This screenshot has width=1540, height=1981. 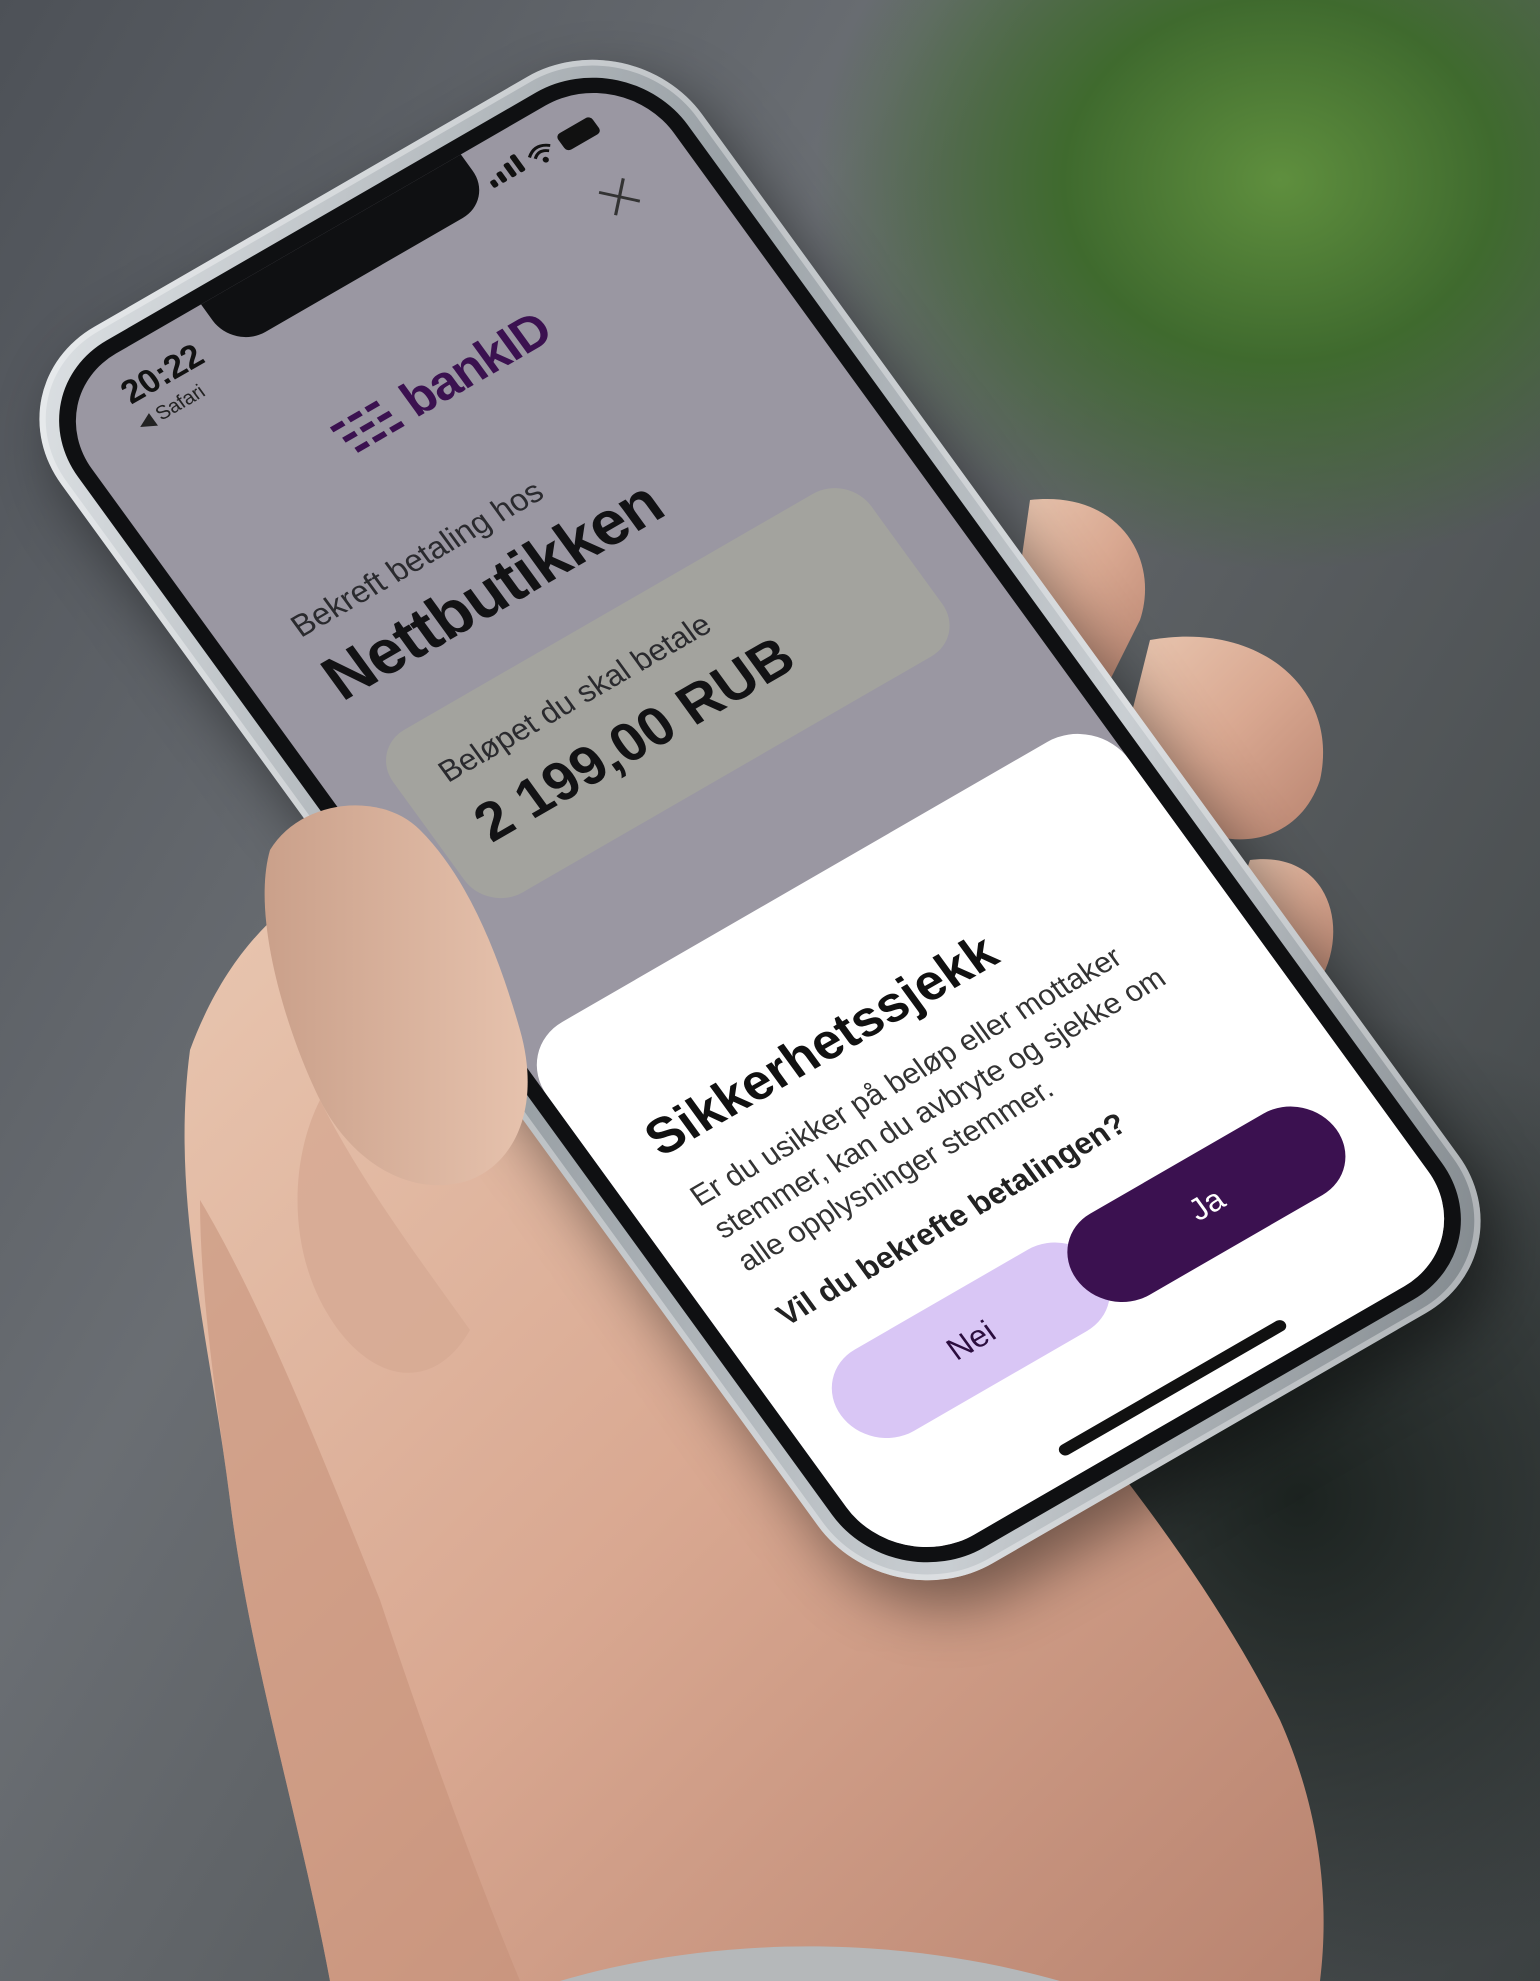 What do you see at coordinates (578, 133) in the screenshot?
I see `battery-icon` at bounding box center [578, 133].